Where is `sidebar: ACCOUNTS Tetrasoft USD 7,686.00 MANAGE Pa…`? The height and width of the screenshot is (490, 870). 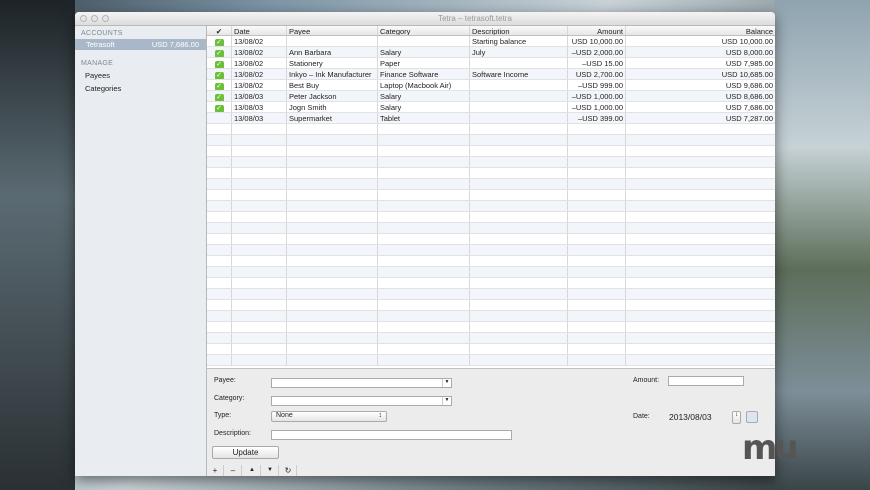
sidebar: ACCOUNTS Tetrasoft USD 7,686.00 MANAGE Pa… is located at coordinates (141, 251).